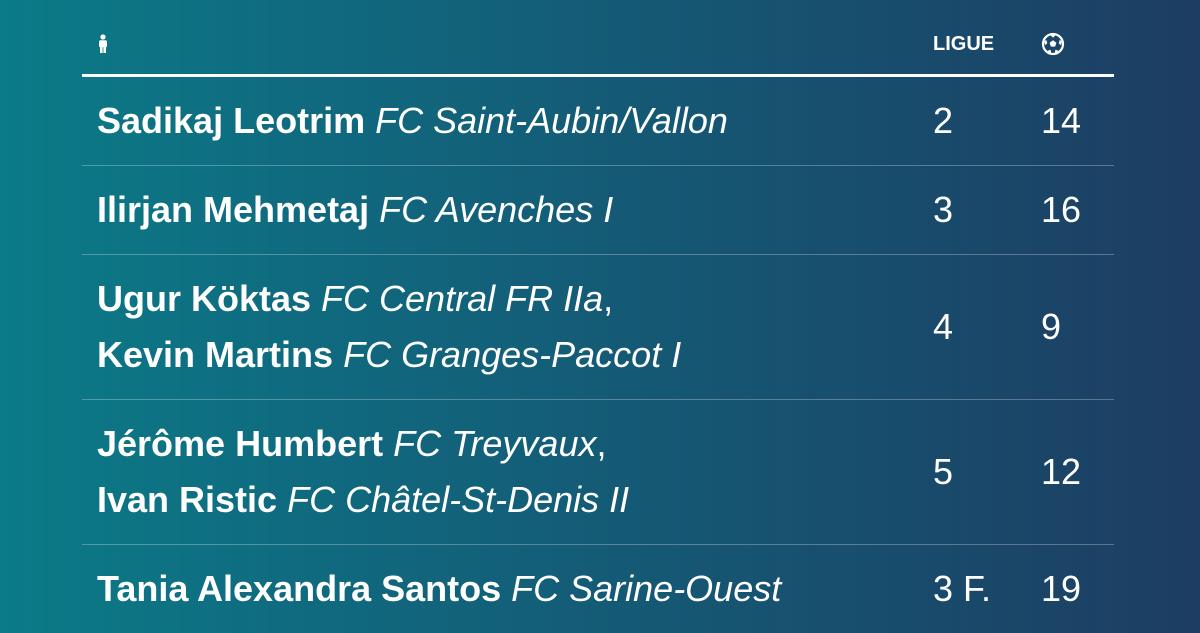 The image size is (1200, 633). I want to click on club-name: FC Granges-Paccot I, so click(512, 354).